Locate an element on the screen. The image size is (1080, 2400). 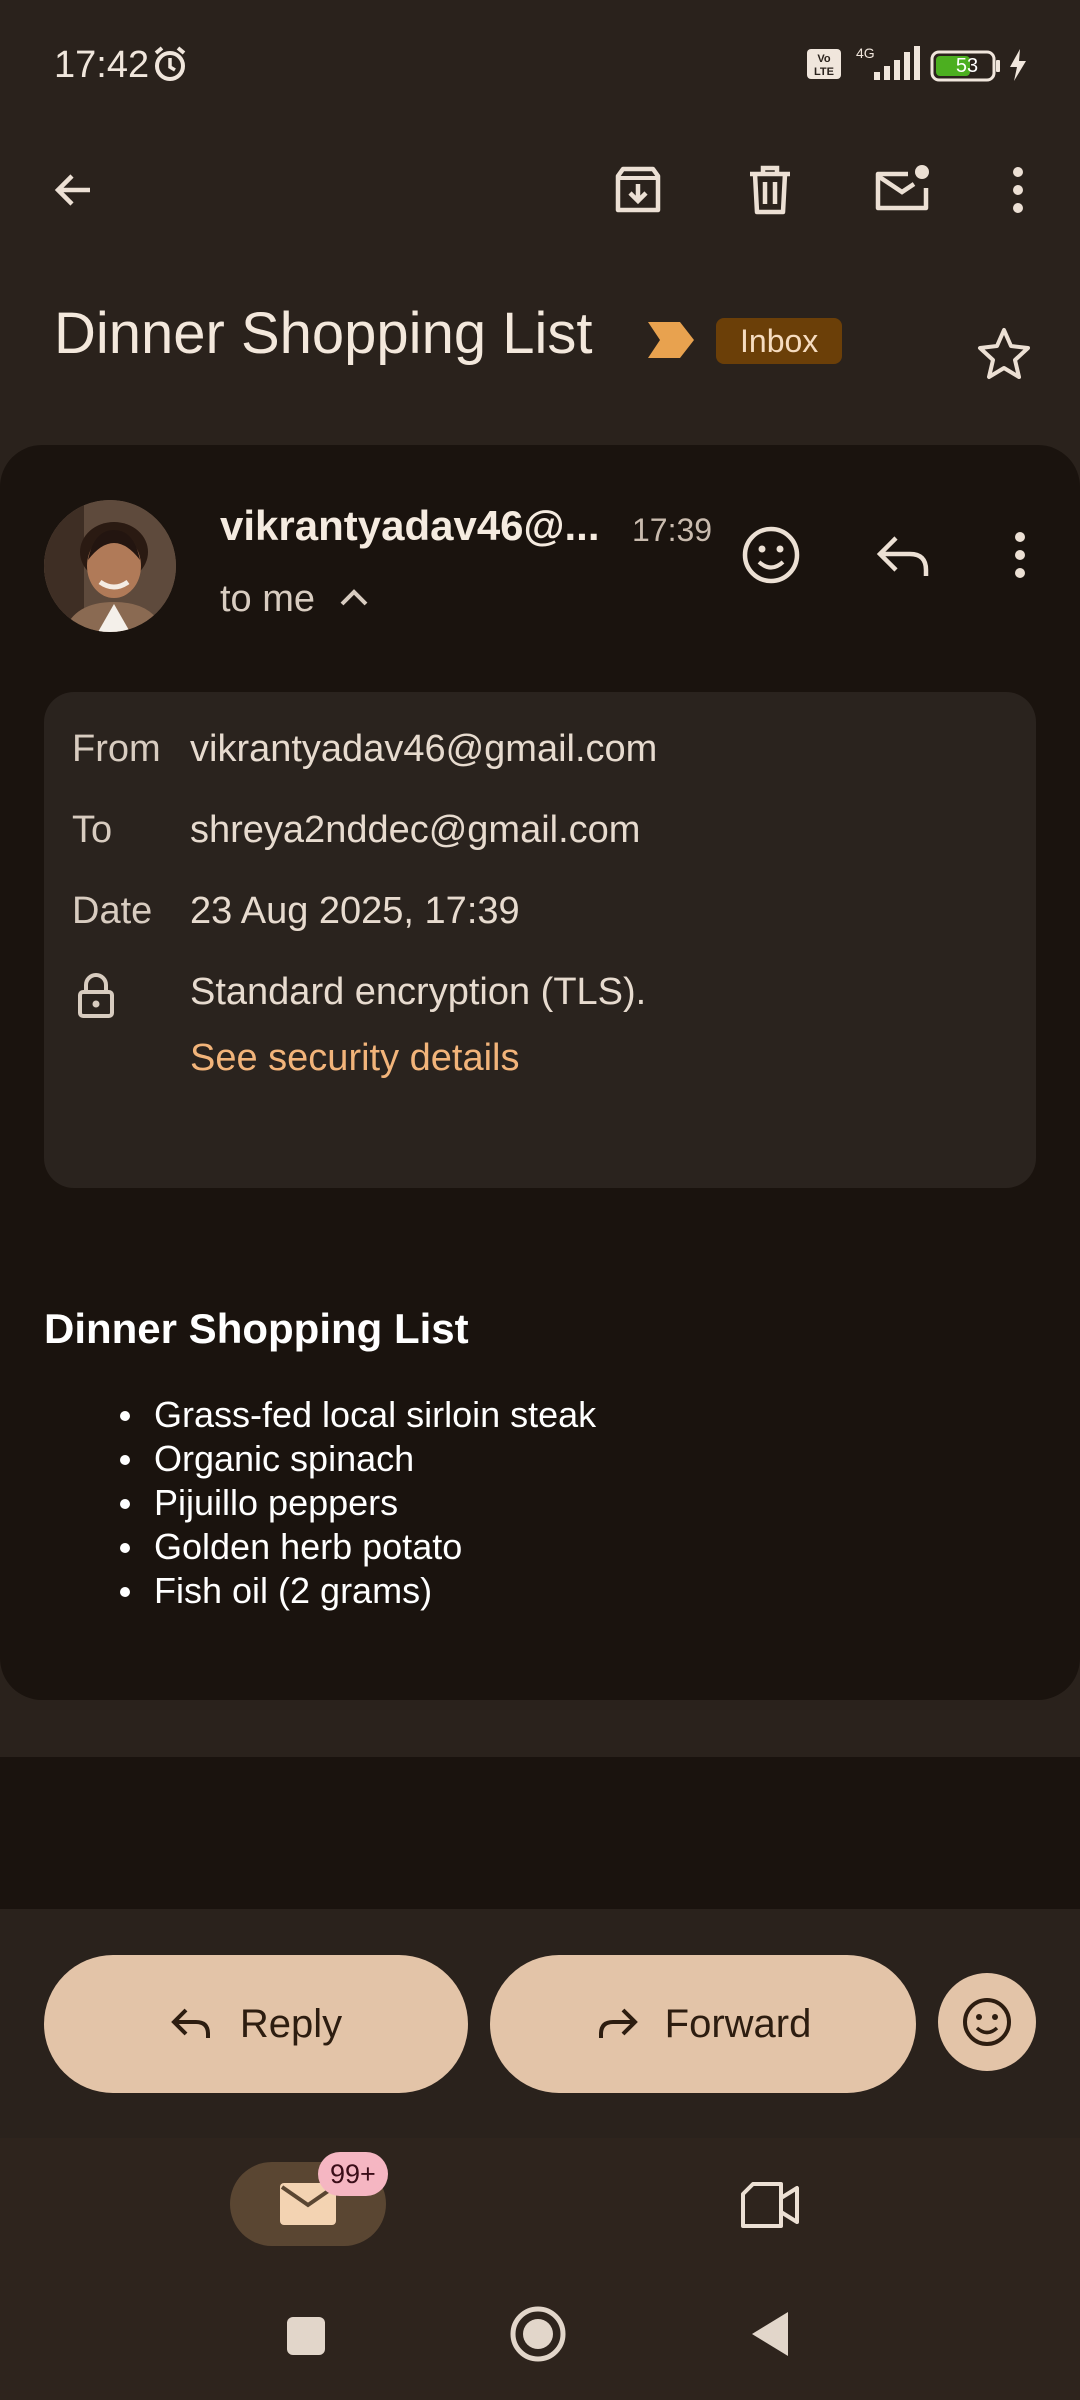
home-nav-button is located at coordinates (538, 2334).